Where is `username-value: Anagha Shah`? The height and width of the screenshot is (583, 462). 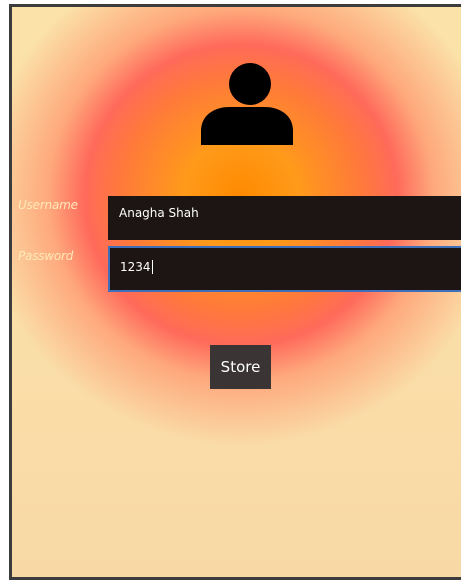
username-value: Anagha Shah is located at coordinates (159, 213).